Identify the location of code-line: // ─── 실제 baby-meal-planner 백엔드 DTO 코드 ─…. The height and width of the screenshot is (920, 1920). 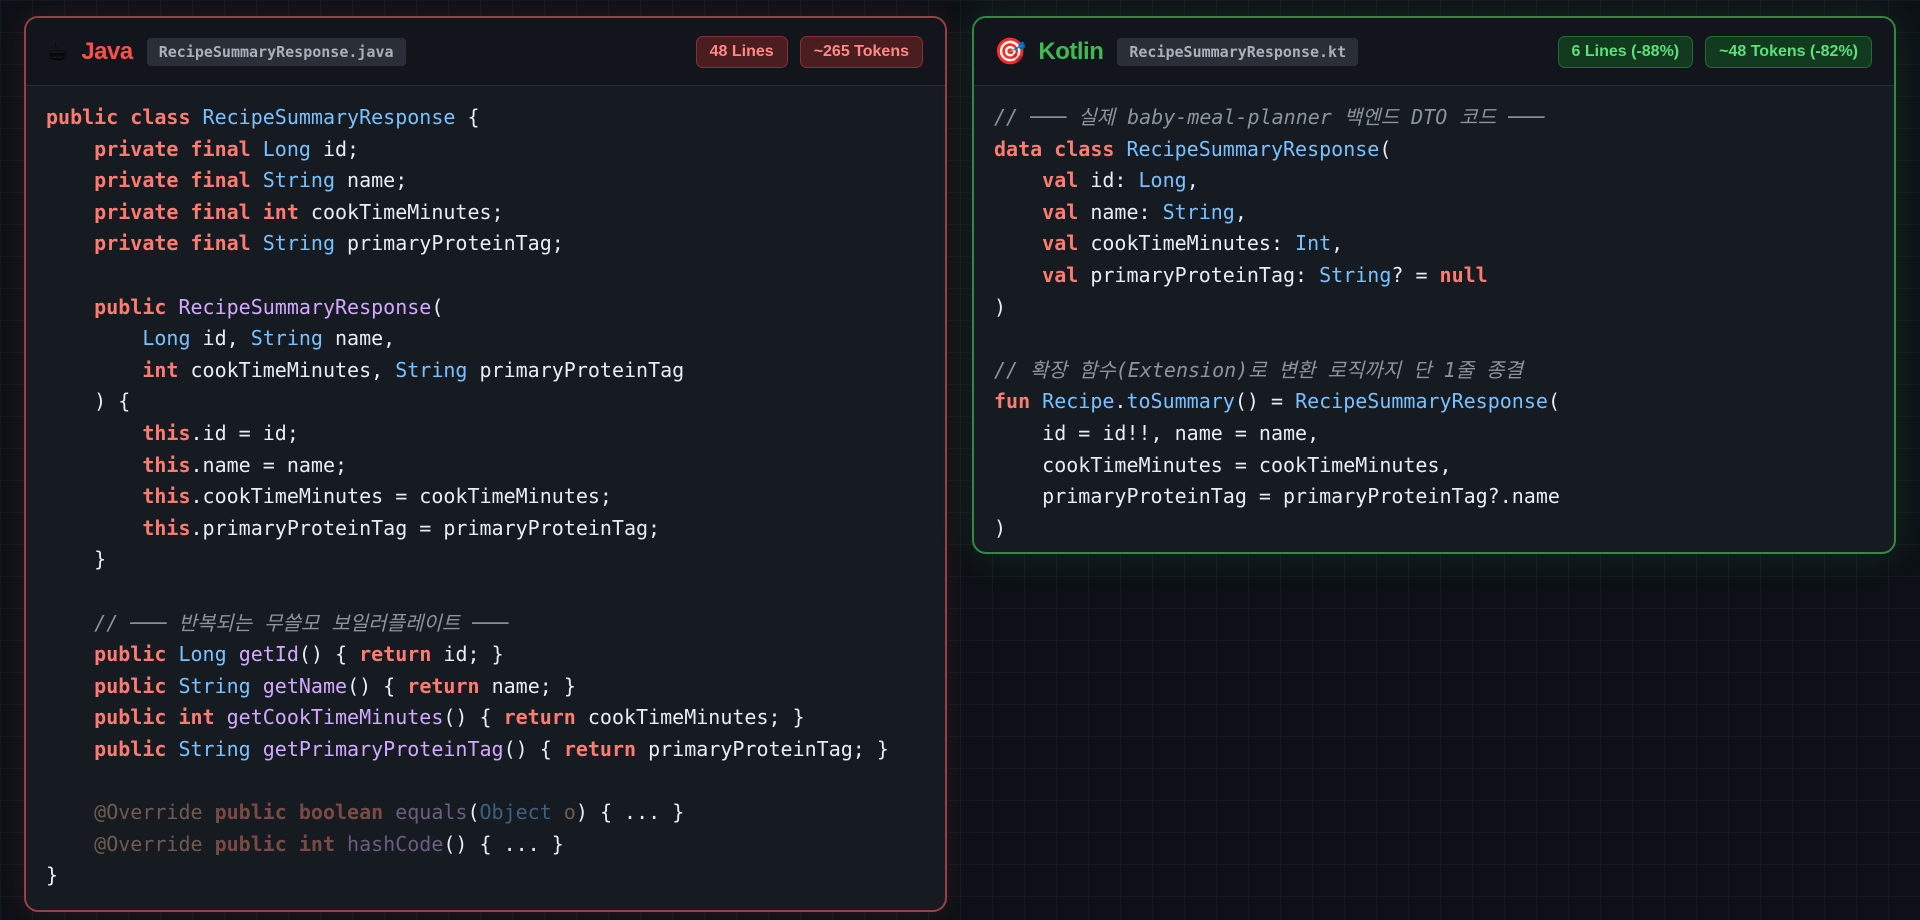
(1269, 117).